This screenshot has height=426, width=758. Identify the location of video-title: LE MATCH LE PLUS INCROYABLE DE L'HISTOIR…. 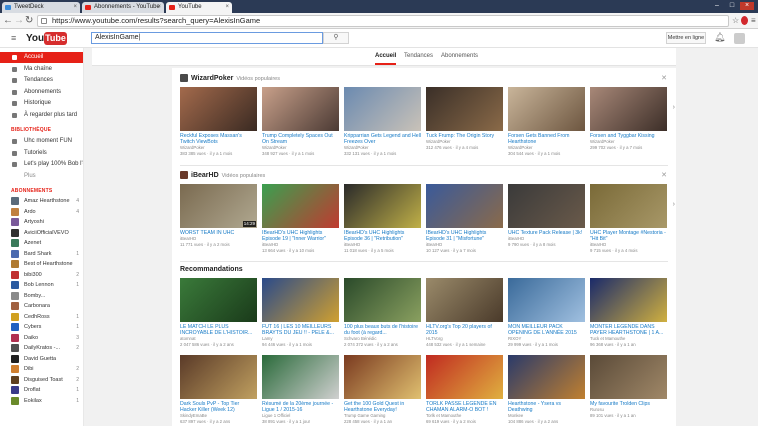
(218, 330).